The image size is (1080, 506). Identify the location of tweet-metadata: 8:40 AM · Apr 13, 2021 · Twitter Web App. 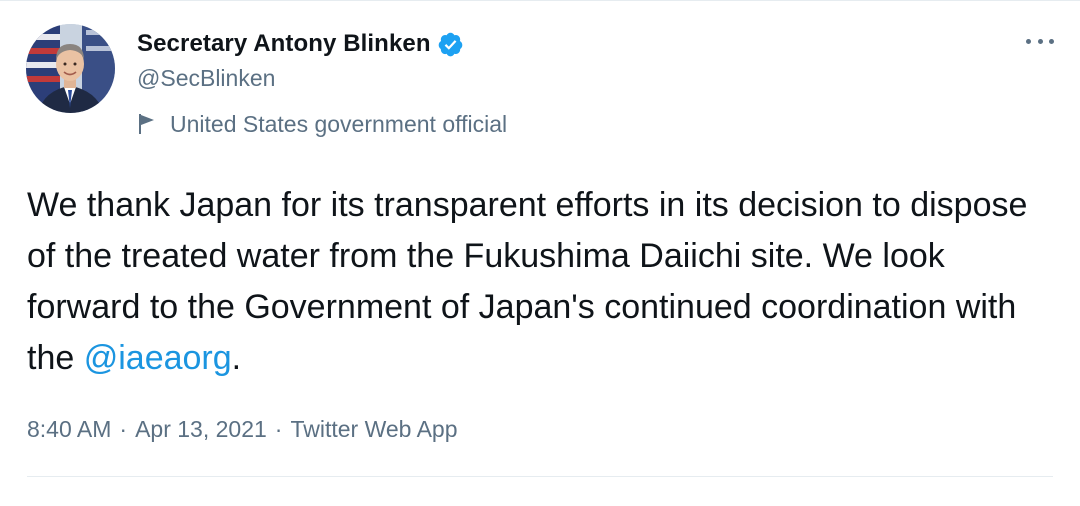
(242, 429).